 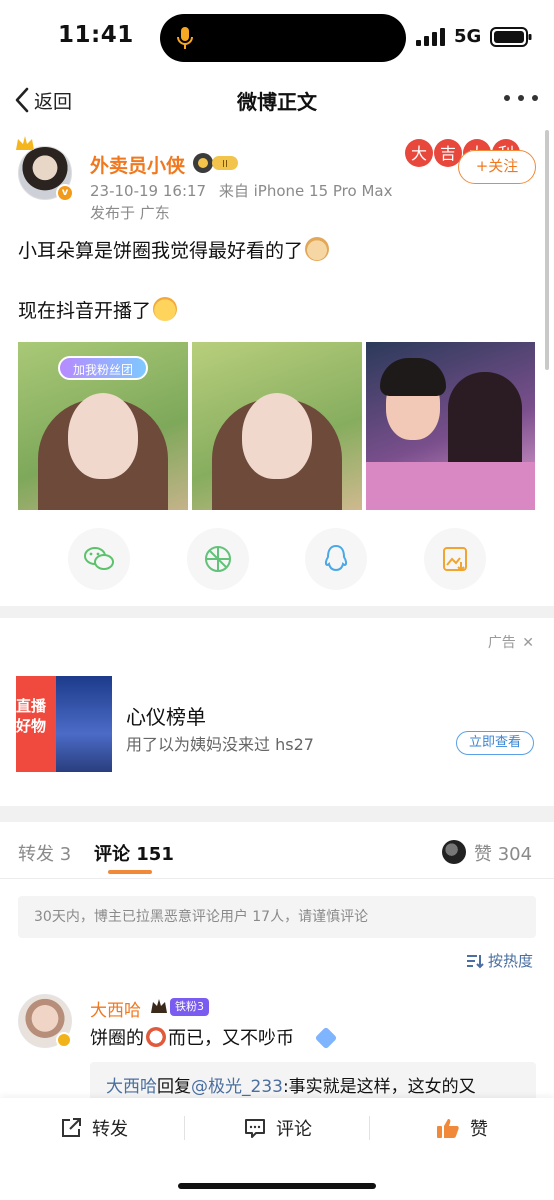 What do you see at coordinates (501, 643) in the screenshot?
I see `ad-label-text: 广告` at bounding box center [501, 643].